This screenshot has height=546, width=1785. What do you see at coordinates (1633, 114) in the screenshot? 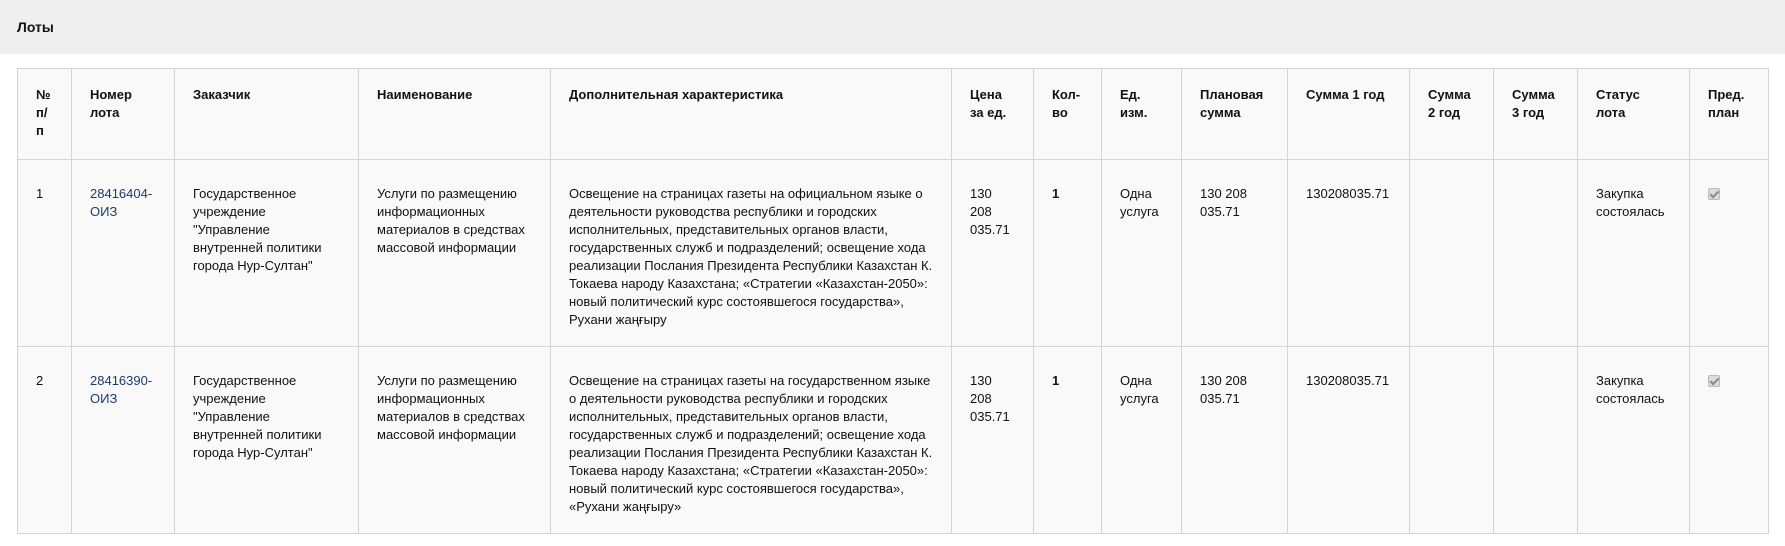
I see `col-header-status: Статус лота` at bounding box center [1633, 114].